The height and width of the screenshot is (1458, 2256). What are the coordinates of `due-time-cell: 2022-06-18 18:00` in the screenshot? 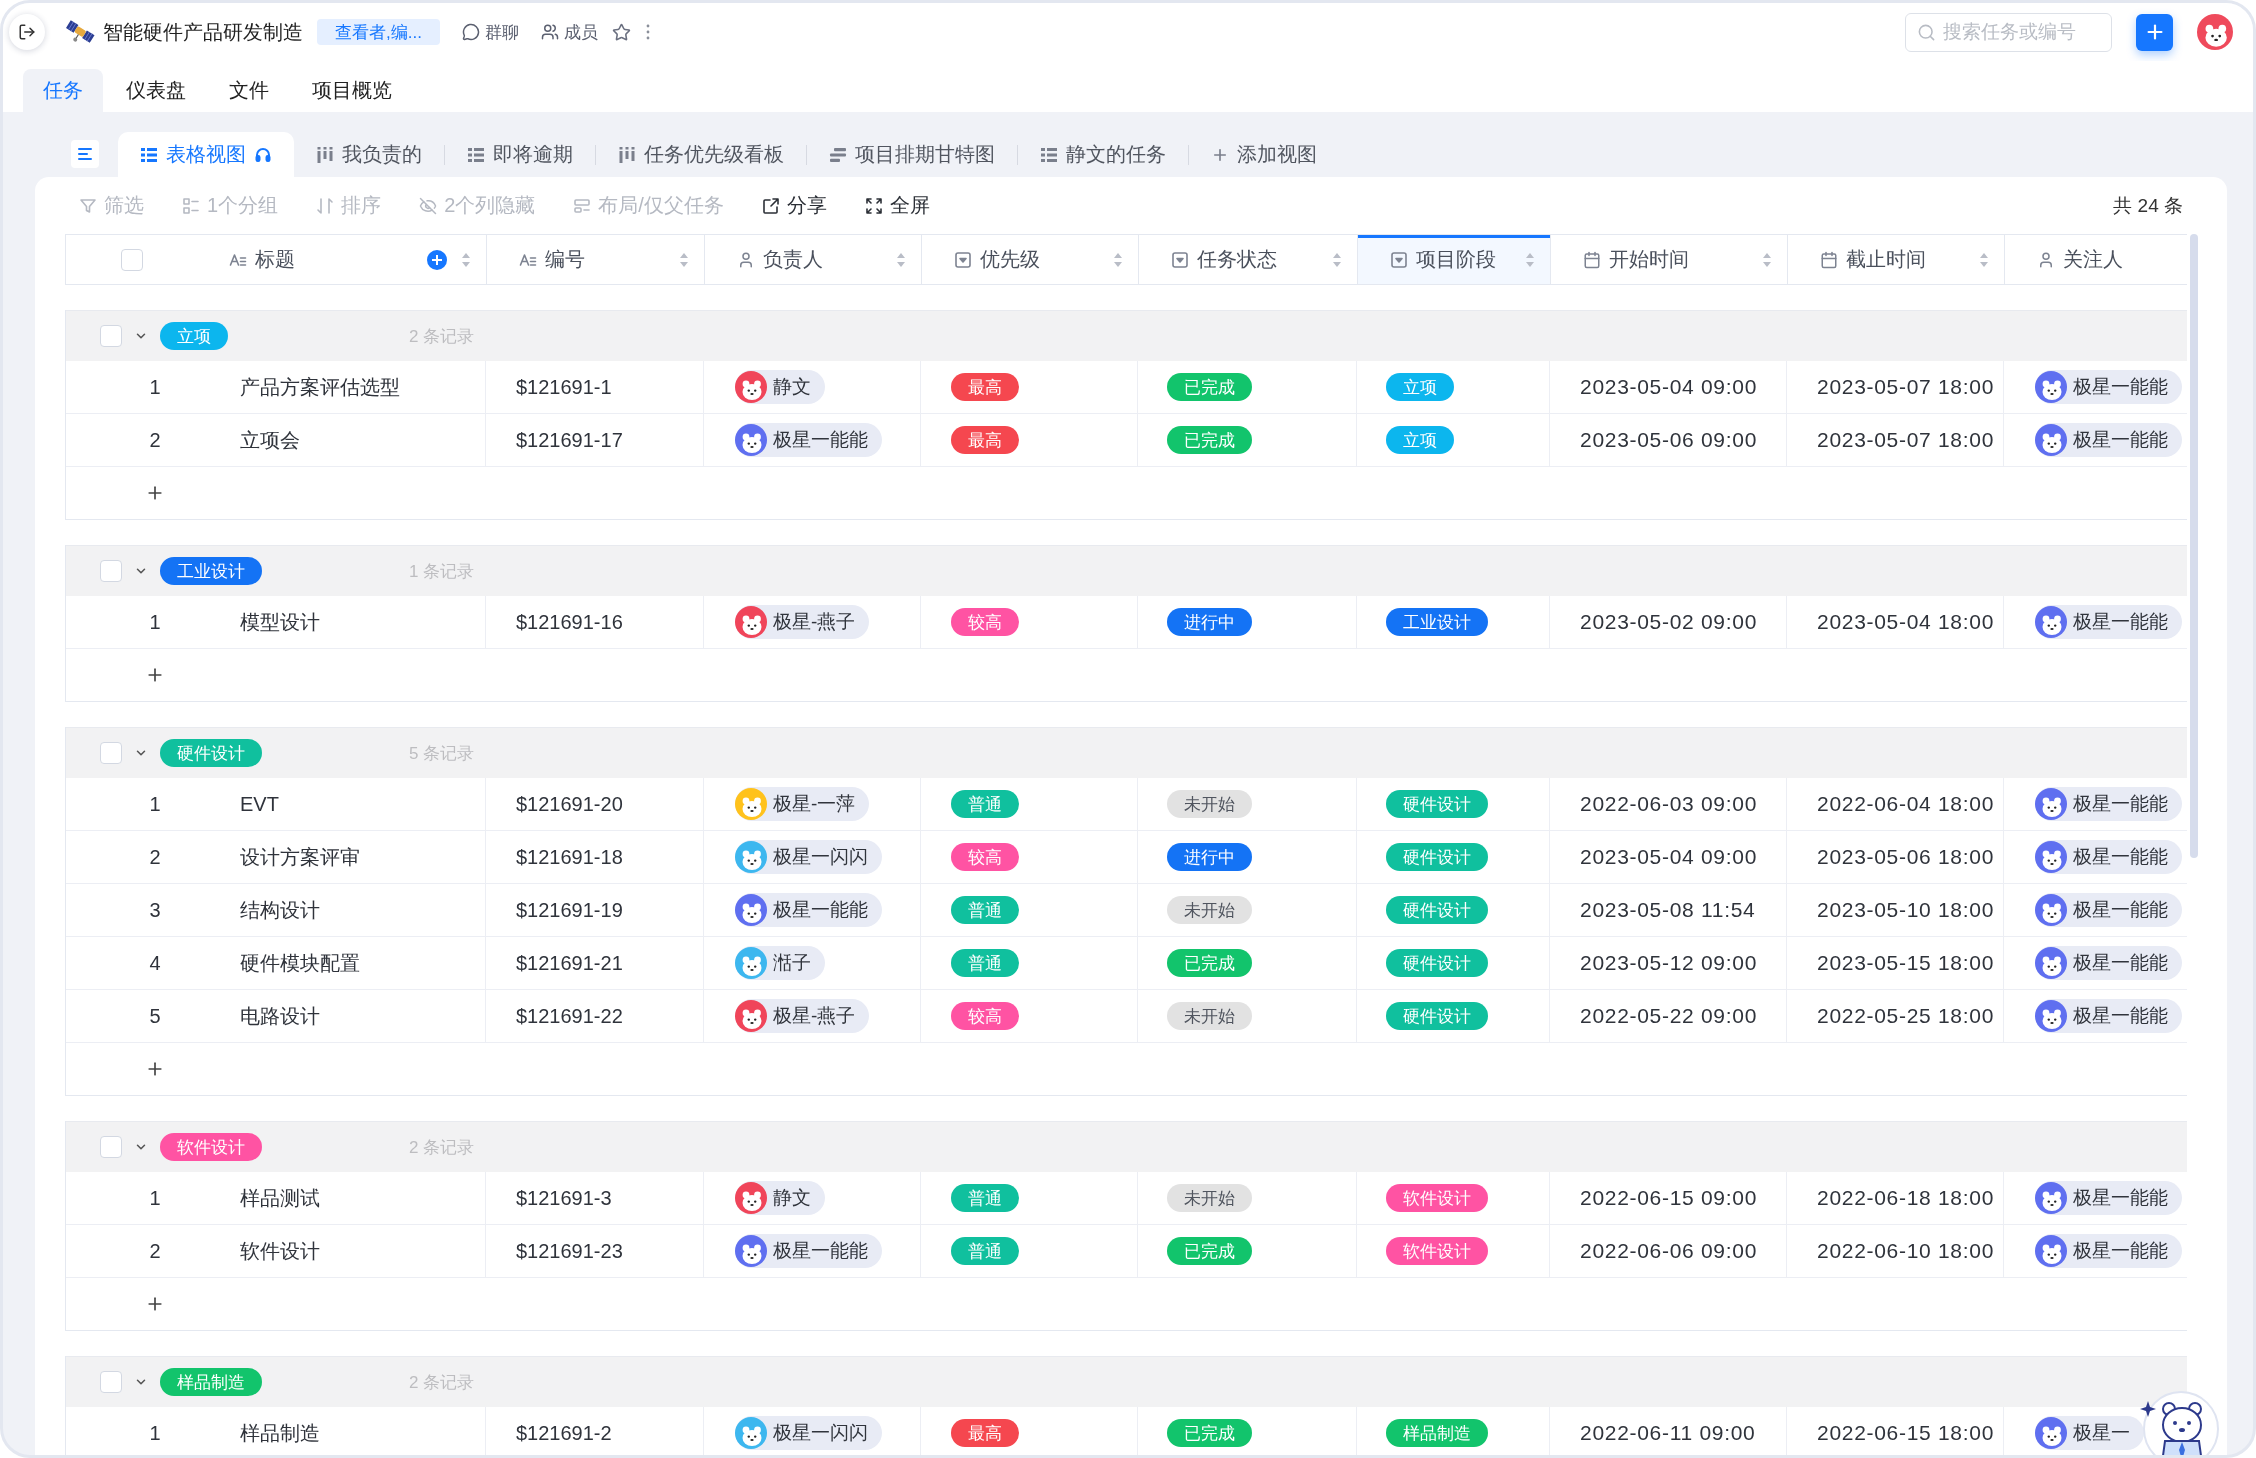 It's located at (1895, 1198).